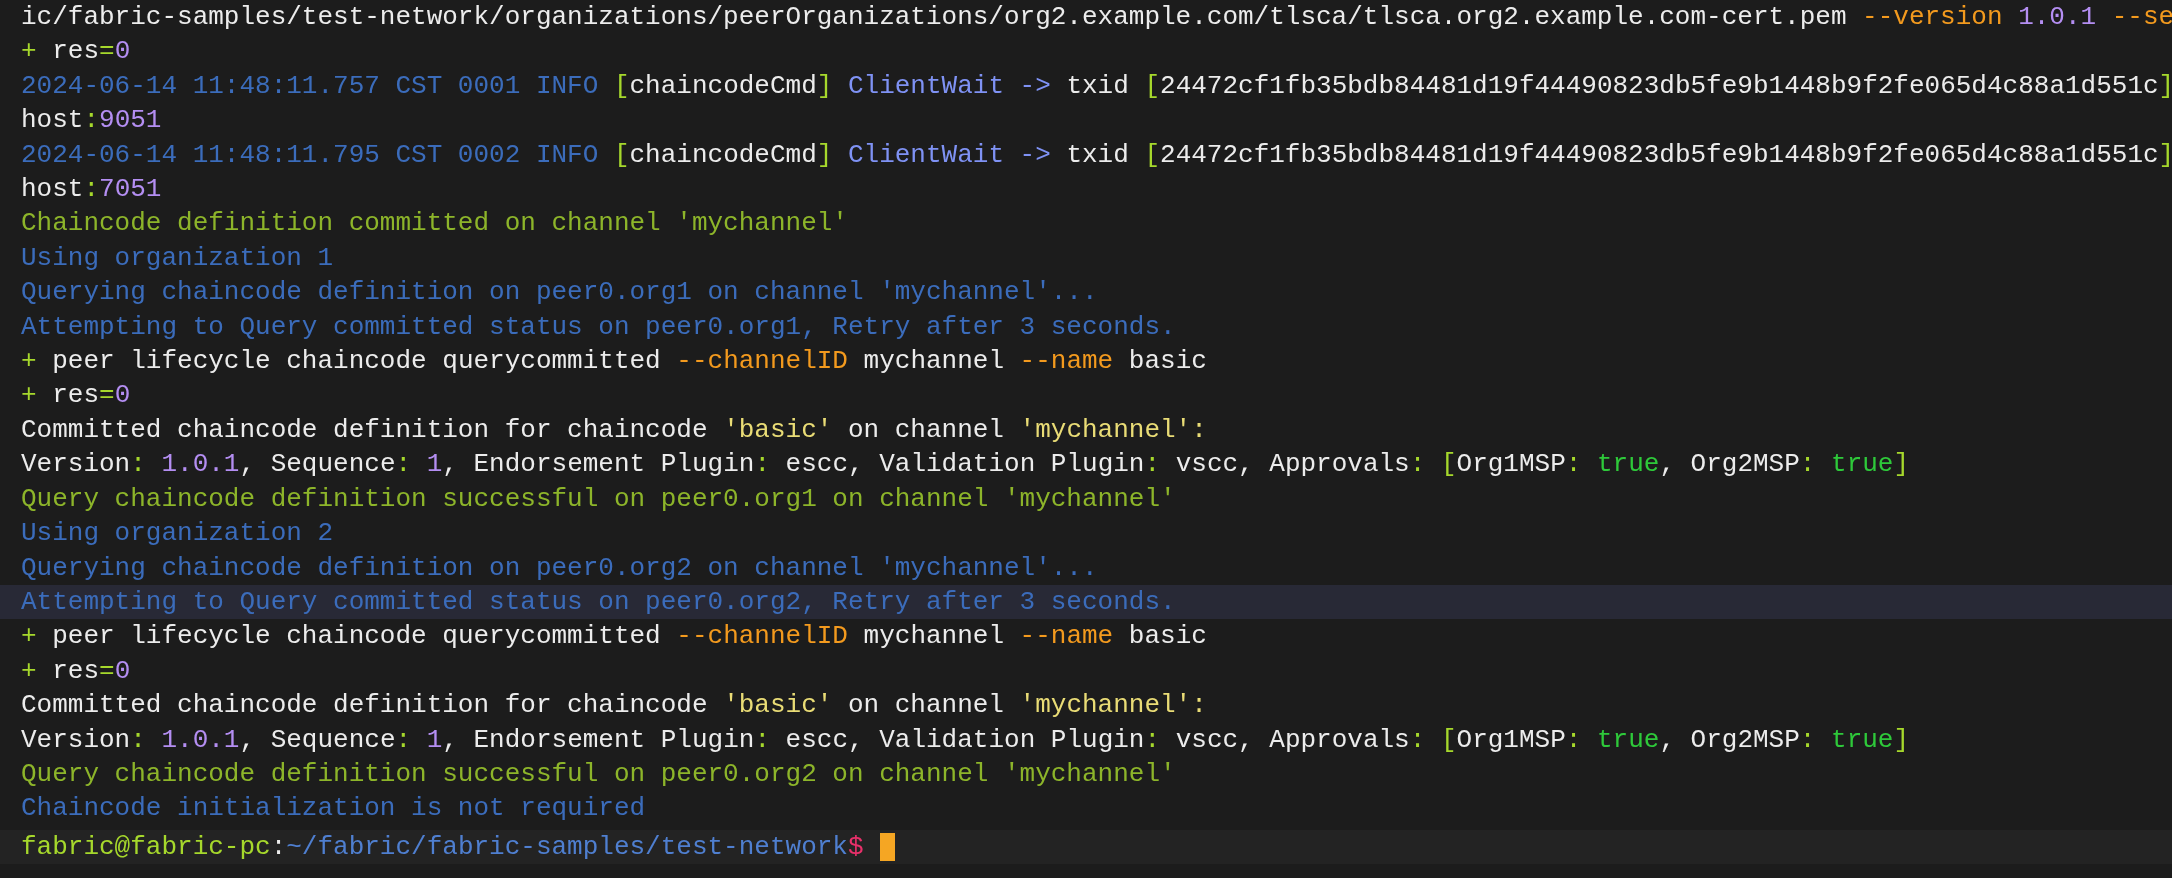  I want to click on terminal-line: host:7051, so click(91, 190).